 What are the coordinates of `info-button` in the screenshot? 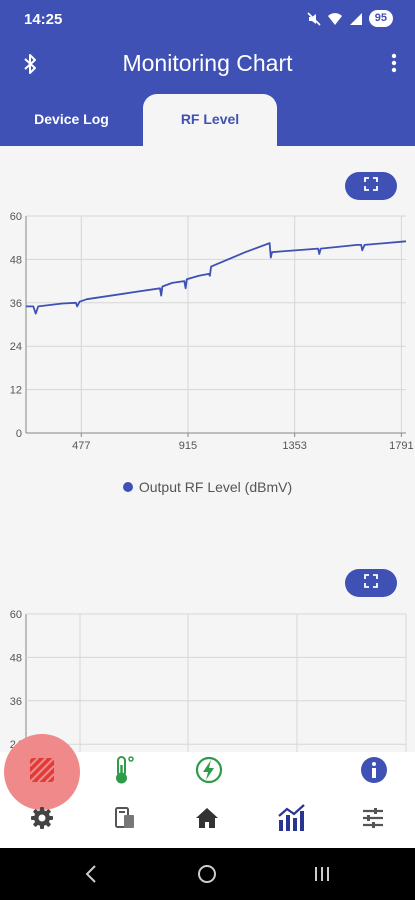 It's located at (374, 772).